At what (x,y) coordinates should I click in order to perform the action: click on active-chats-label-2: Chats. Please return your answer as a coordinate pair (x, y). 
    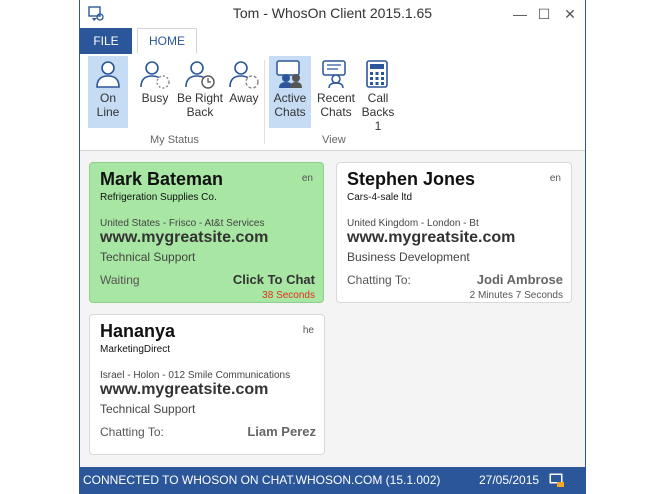
    Looking at the image, I should click on (290, 112).